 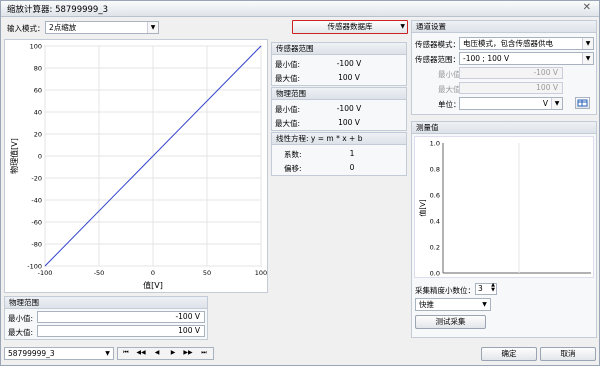 What do you see at coordinates (36, 245) in the screenshot?
I see `y-tick-label: -80` at bounding box center [36, 245].